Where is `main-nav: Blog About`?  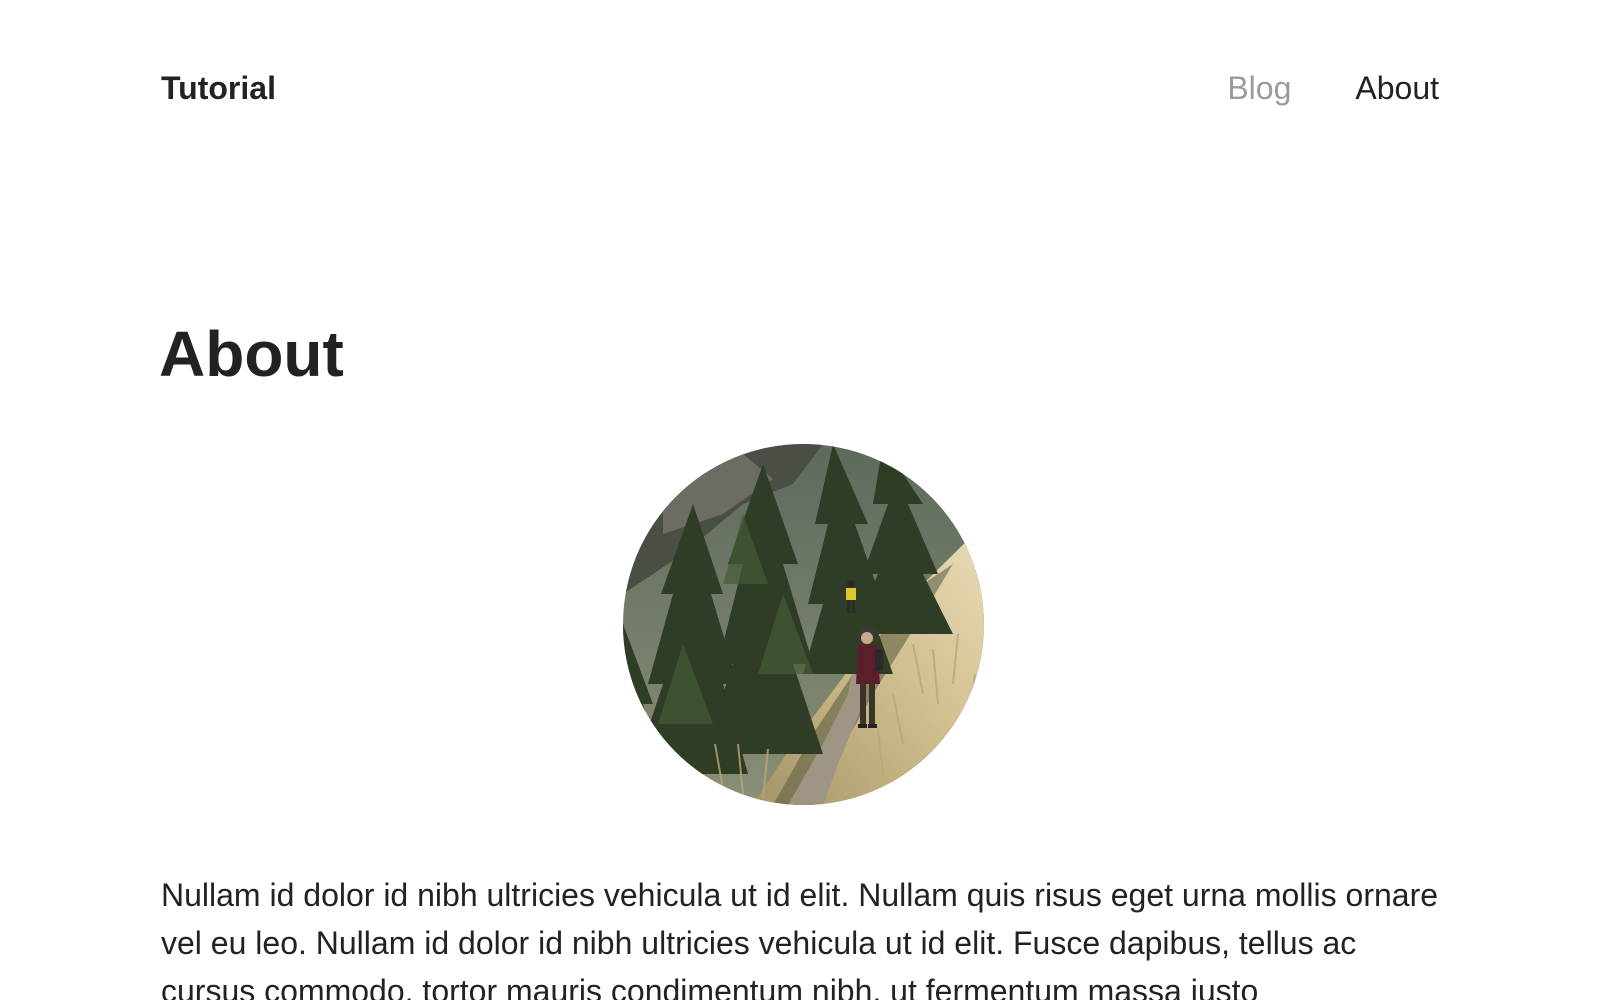
main-nav: Blog About is located at coordinates (1333, 88).